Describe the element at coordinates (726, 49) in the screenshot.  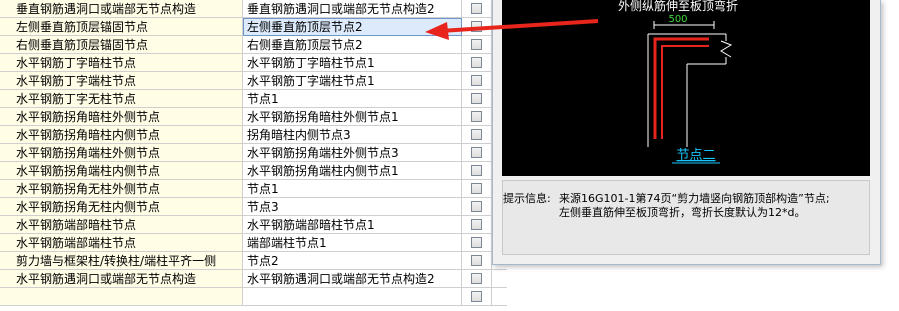
I see `break-symbol` at that location.